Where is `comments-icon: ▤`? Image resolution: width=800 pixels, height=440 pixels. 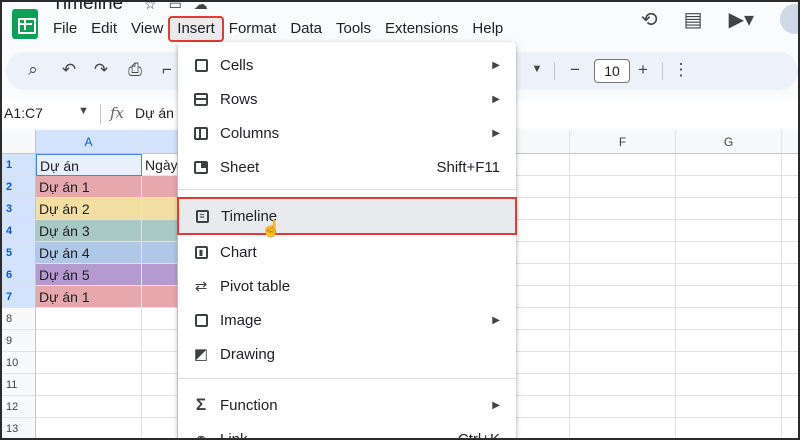 comments-icon: ▤ is located at coordinates (693, 19).